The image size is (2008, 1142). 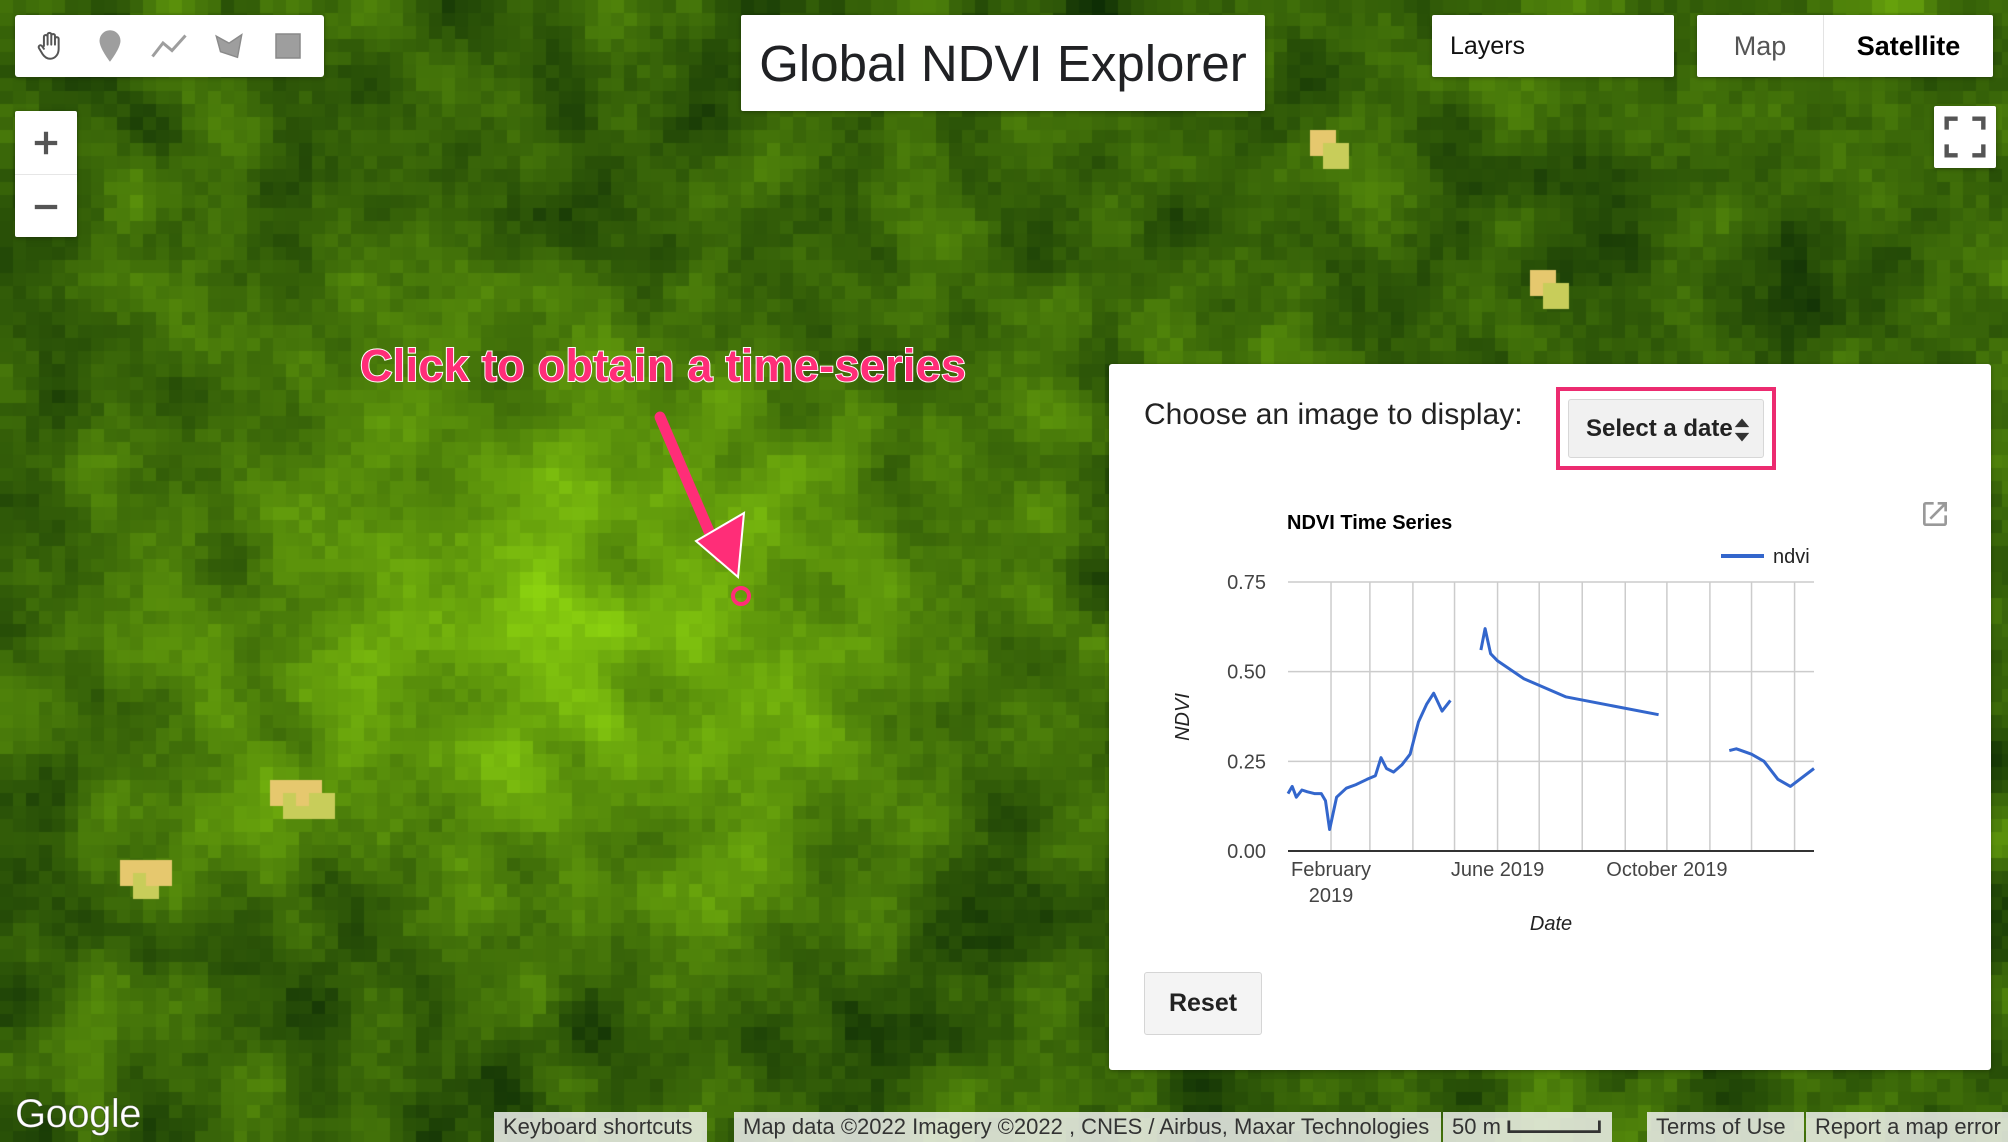 I want to click on minus-icon, so click(x=46, y=206).